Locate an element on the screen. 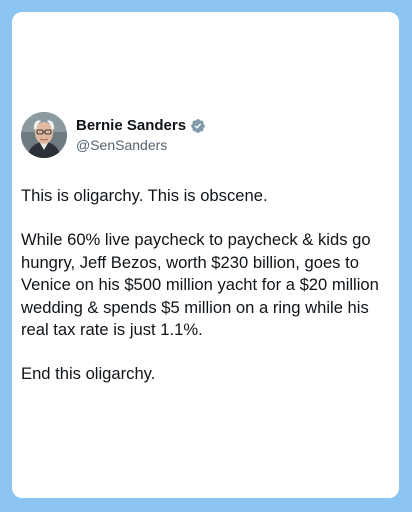  author-handle: @SenSanders is located at coordinates (141, 145).